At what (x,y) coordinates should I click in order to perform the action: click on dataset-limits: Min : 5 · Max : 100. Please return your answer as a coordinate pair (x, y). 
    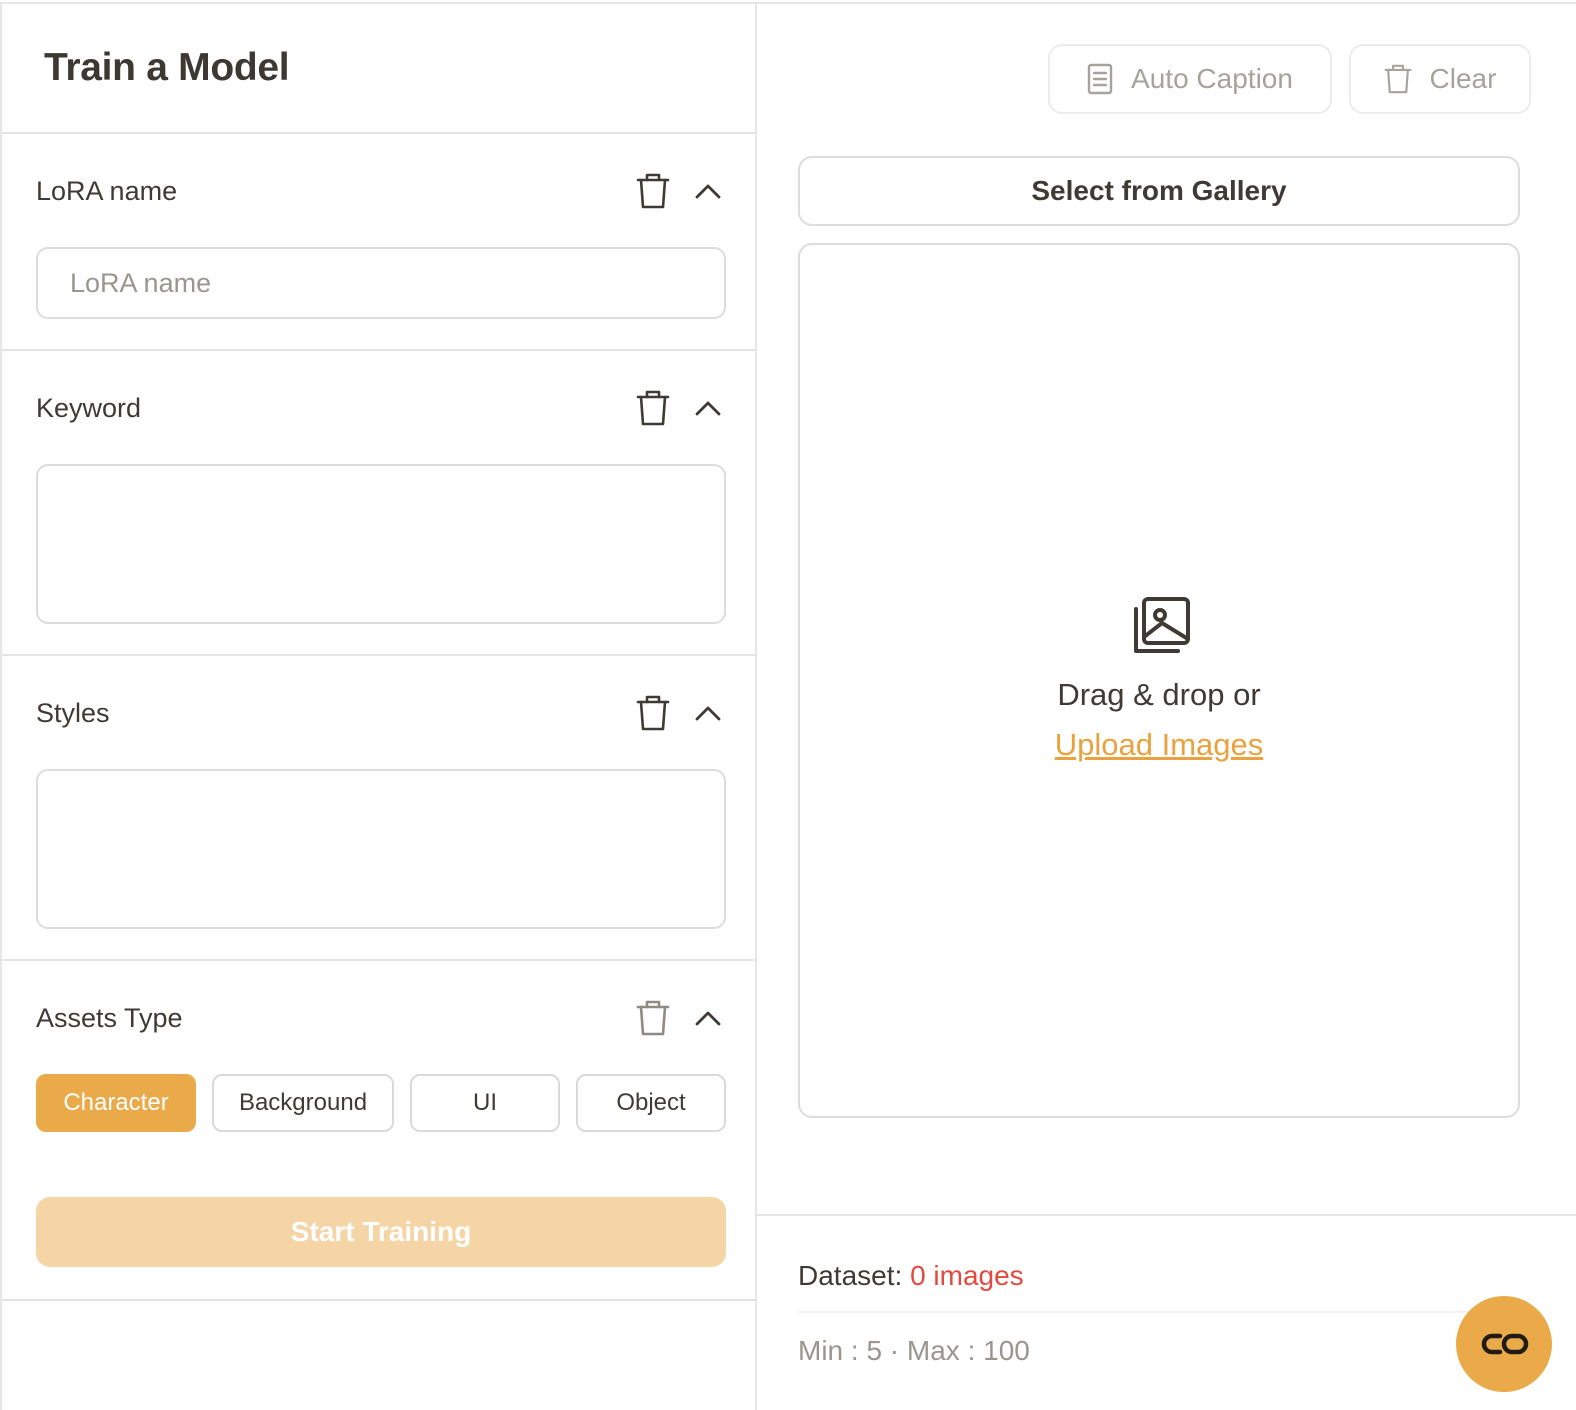
    Looking at the image, I should click on (914, 1350).